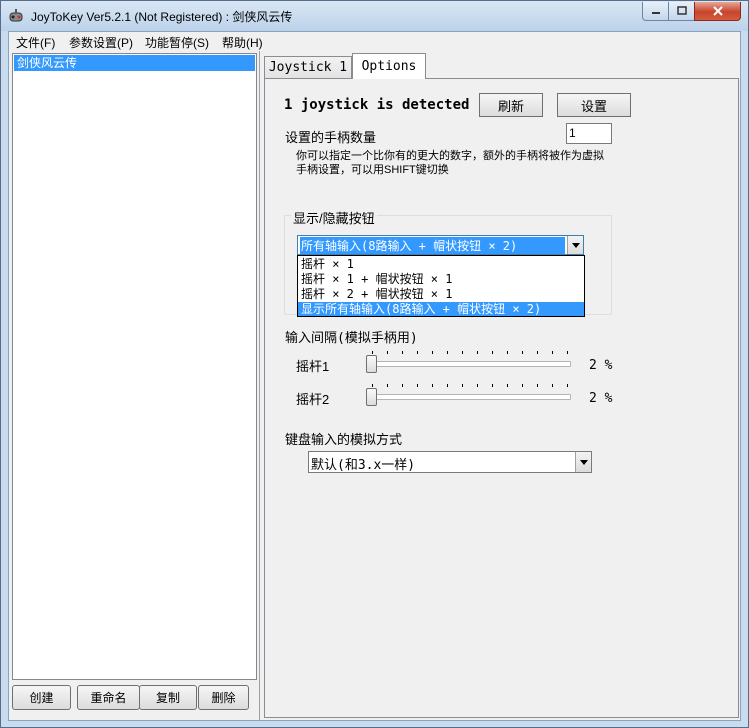  What do you see at coordinates (450, 156) in the screenshot?
I see `hint-text-line1: 你可以指定一个比你有的更大的数字，额外的手柄将被作为虚拟` at bounding box center [450, 156].